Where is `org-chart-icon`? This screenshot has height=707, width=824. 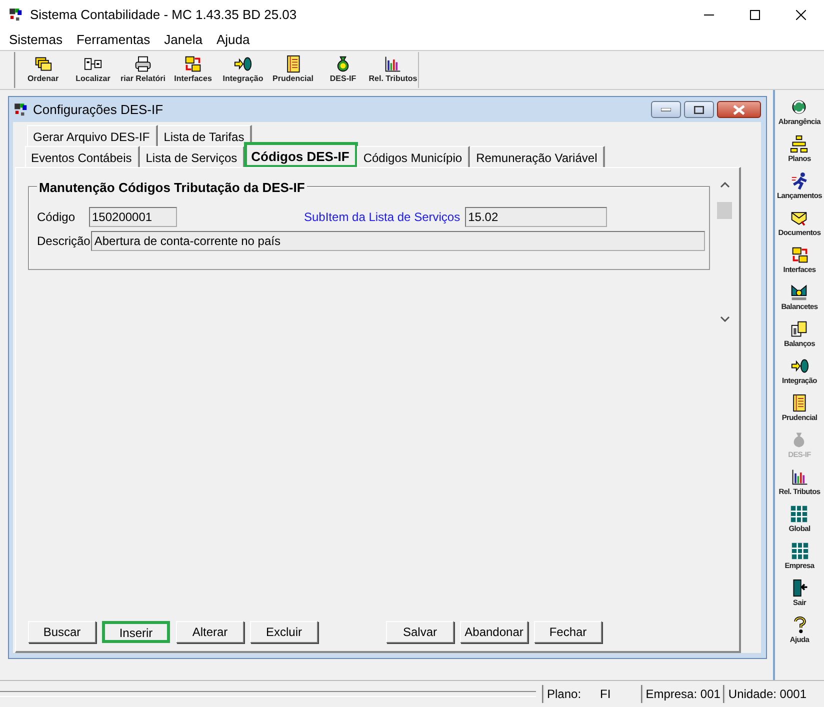 org-chart-icon is located at coordinates (799, 144).